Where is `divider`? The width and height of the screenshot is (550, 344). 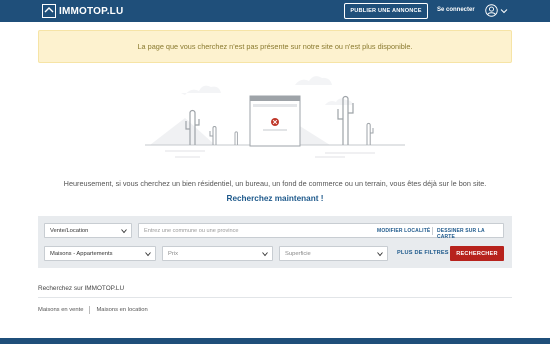
divider is located at coordinates (275, 297).